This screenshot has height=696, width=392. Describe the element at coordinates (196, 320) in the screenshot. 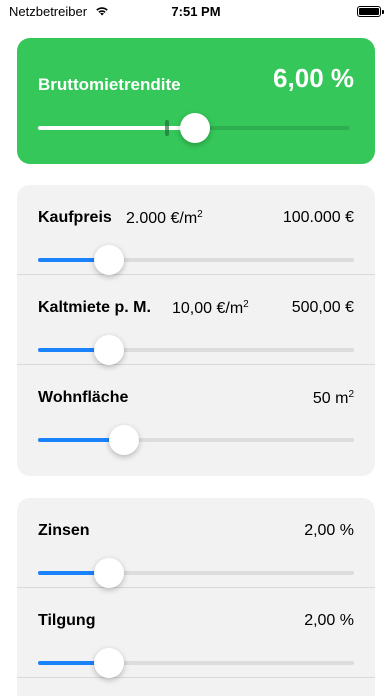

I see `cold-rent-row: Kaltmiete p. M. 10,00 €/m2 500,00 €` at that location.